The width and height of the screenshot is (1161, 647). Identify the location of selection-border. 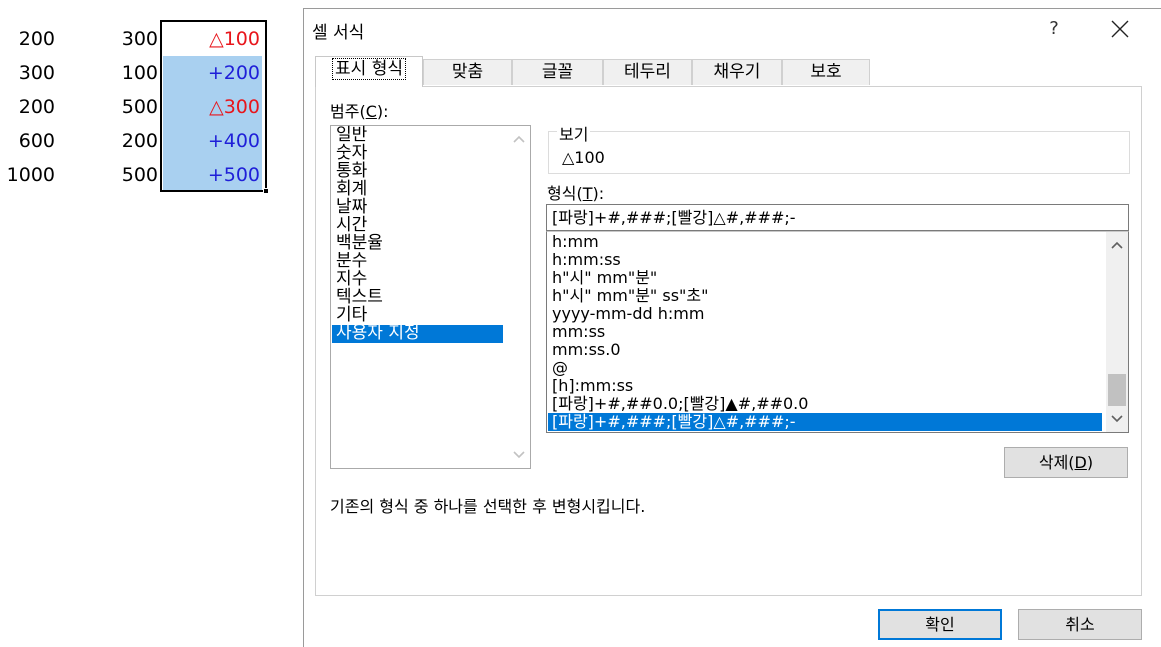
(213, 106).